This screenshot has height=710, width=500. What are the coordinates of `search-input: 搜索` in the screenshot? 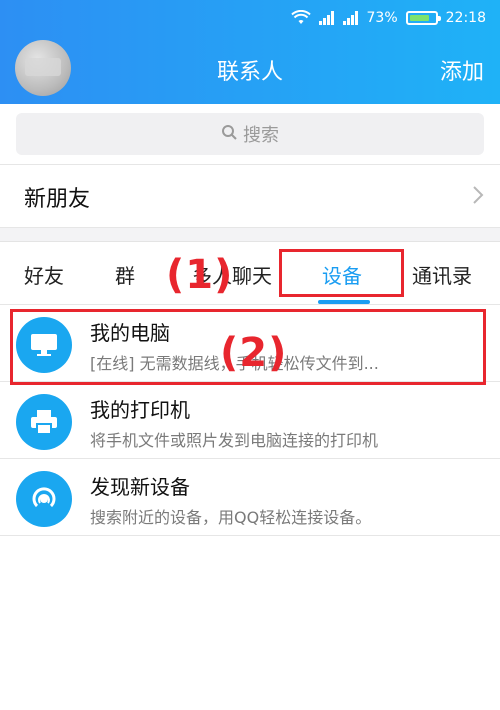 It's located at (250, 134).